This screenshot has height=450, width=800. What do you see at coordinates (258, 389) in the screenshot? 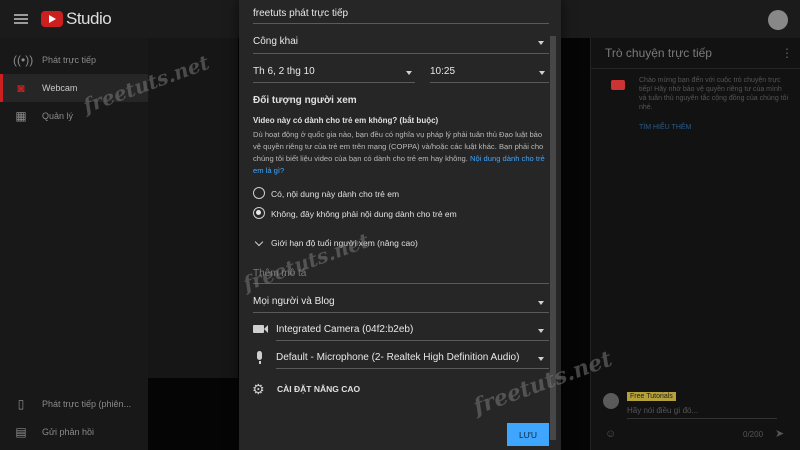
I see `gear-icon: ⚙` at bounding box center [258, 389].